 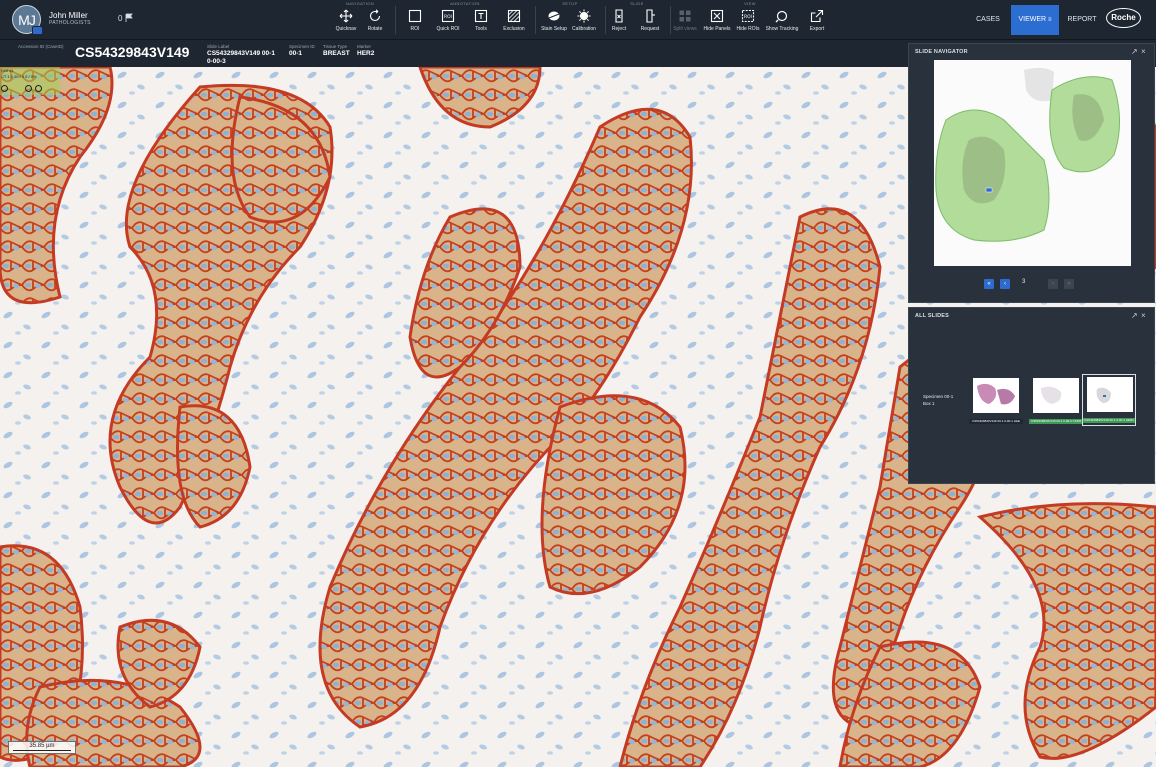 What do you see at coordinates (336, 53) in the screenshot?
I see `tissue-value: BREAST` at bounding box center [336, 53].